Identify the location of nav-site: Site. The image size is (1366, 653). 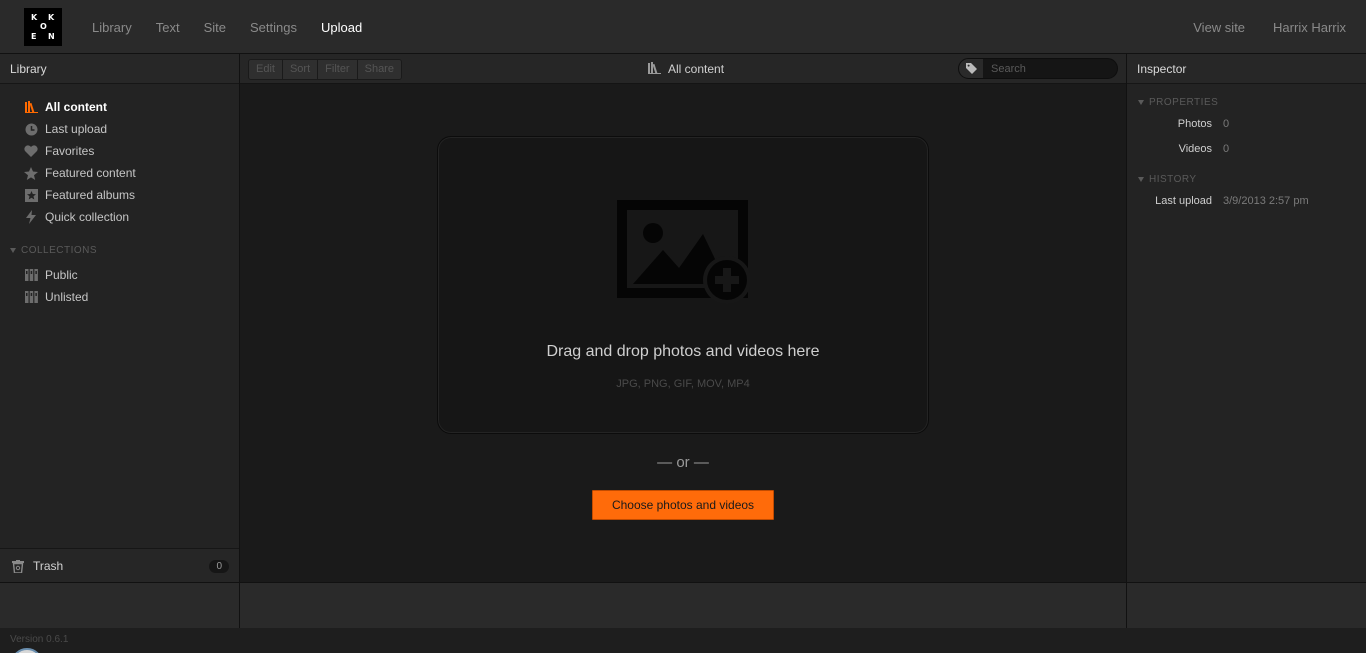
(215, 27).